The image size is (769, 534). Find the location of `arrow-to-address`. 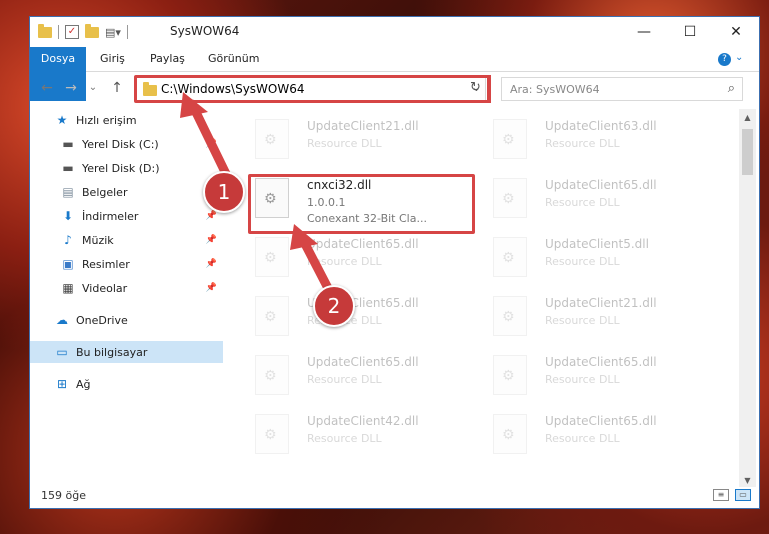

arrow-to-address is located at coordinates (210, 141).